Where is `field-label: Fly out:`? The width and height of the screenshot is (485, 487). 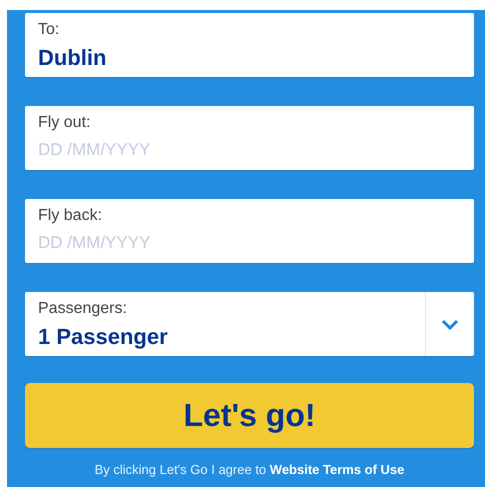
field-label: Fly out: is located at coordinates (65, 123).